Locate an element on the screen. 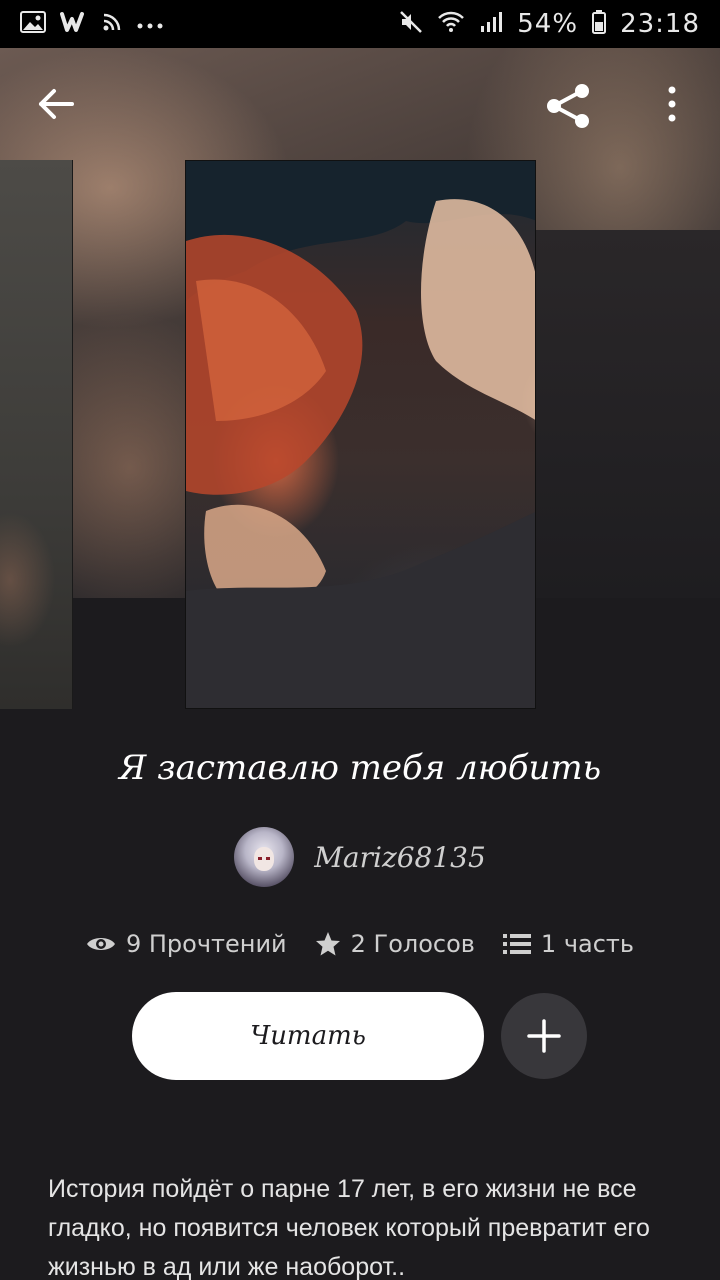 This screenshot has height=1280, width=720. wifi-icon is located at coordinates (451, 24).